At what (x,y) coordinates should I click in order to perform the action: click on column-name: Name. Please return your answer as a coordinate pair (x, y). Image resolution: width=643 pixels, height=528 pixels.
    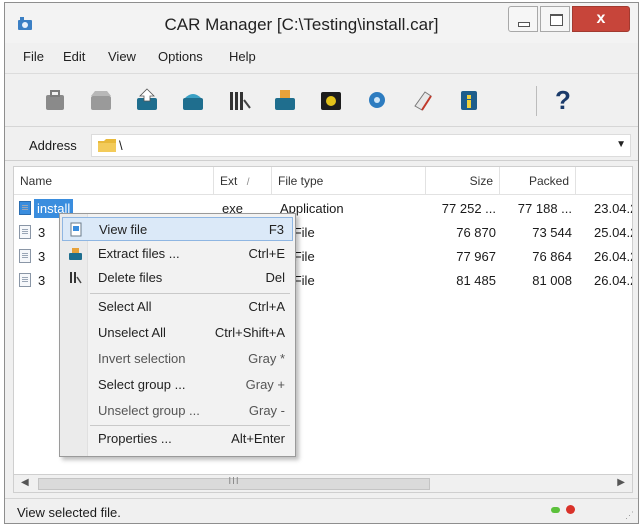
    Looking at the image, I should click on (114, 181).